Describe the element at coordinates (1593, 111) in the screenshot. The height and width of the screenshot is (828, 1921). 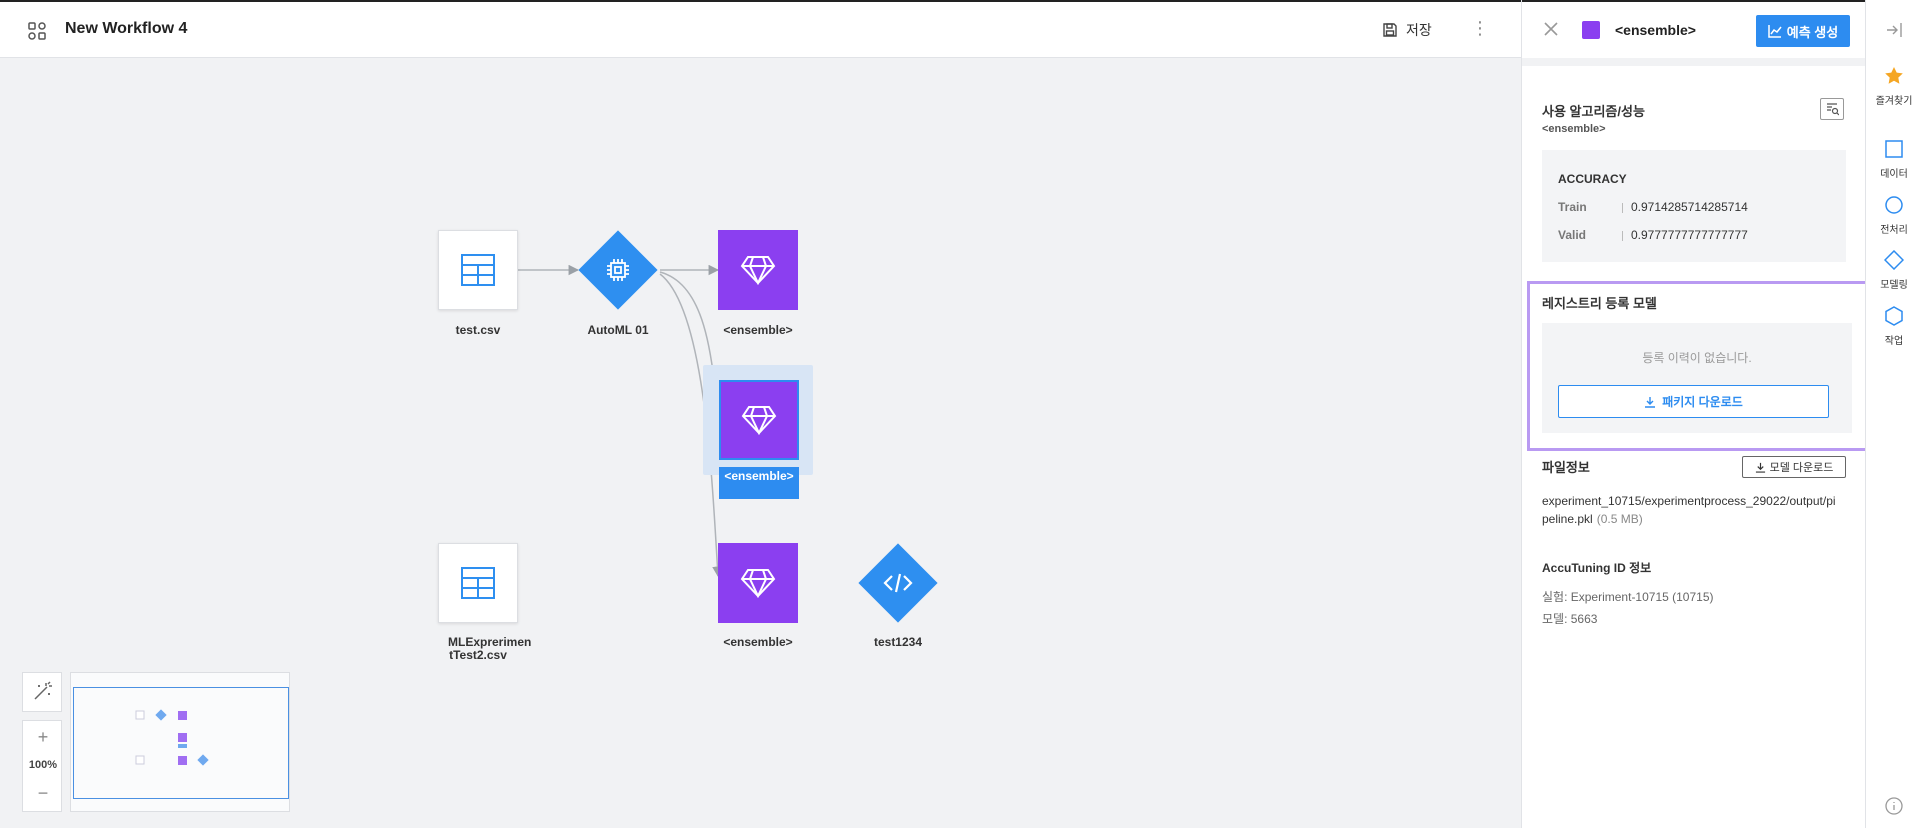
I see `algo-title: 사용 알고리즘/성능` at that location.